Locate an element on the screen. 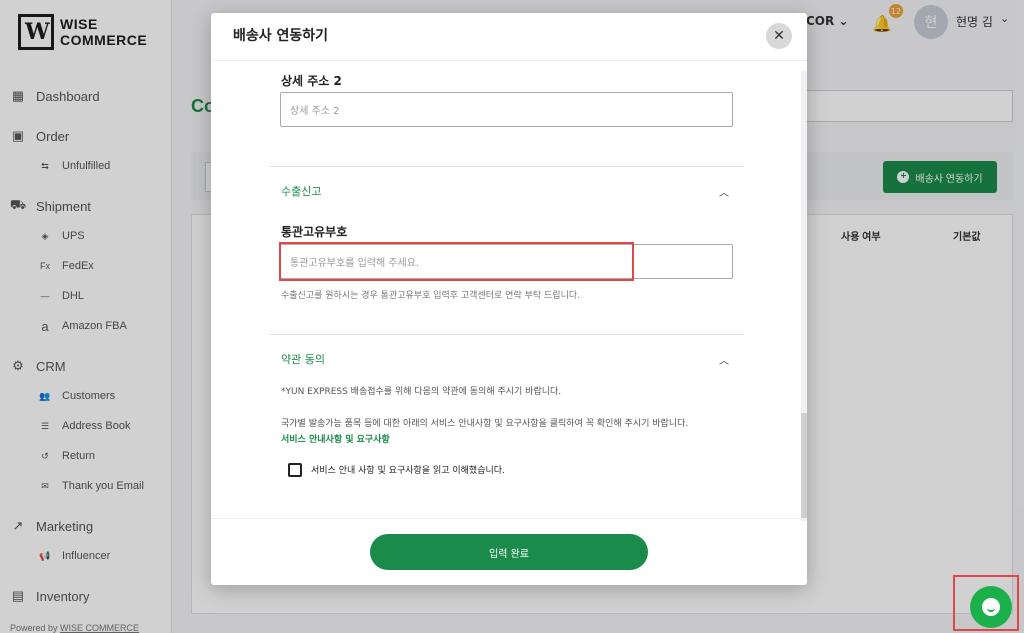  chat-icon is located at coordinates (991, 607).